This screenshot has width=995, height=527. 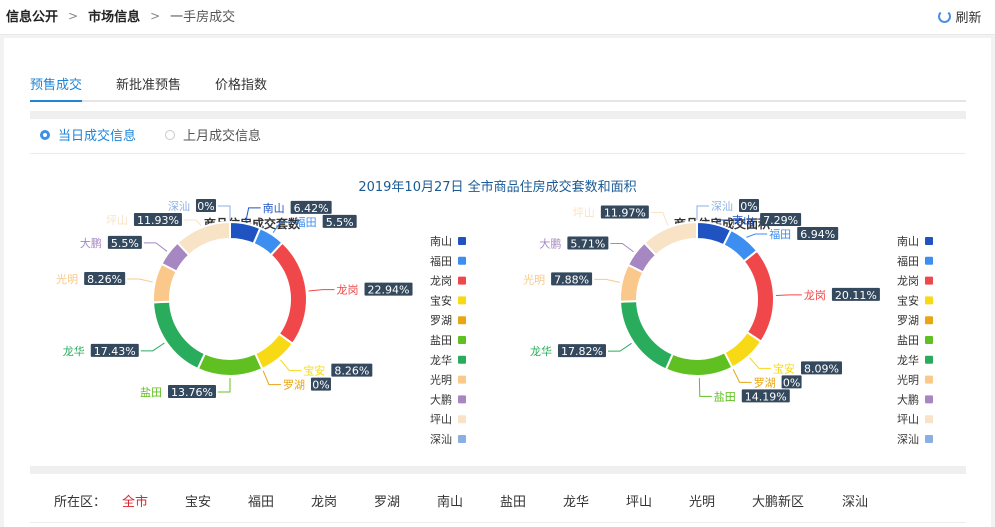 I want to click on slice-value-label: 17.82%, so click(x=582, y=351).